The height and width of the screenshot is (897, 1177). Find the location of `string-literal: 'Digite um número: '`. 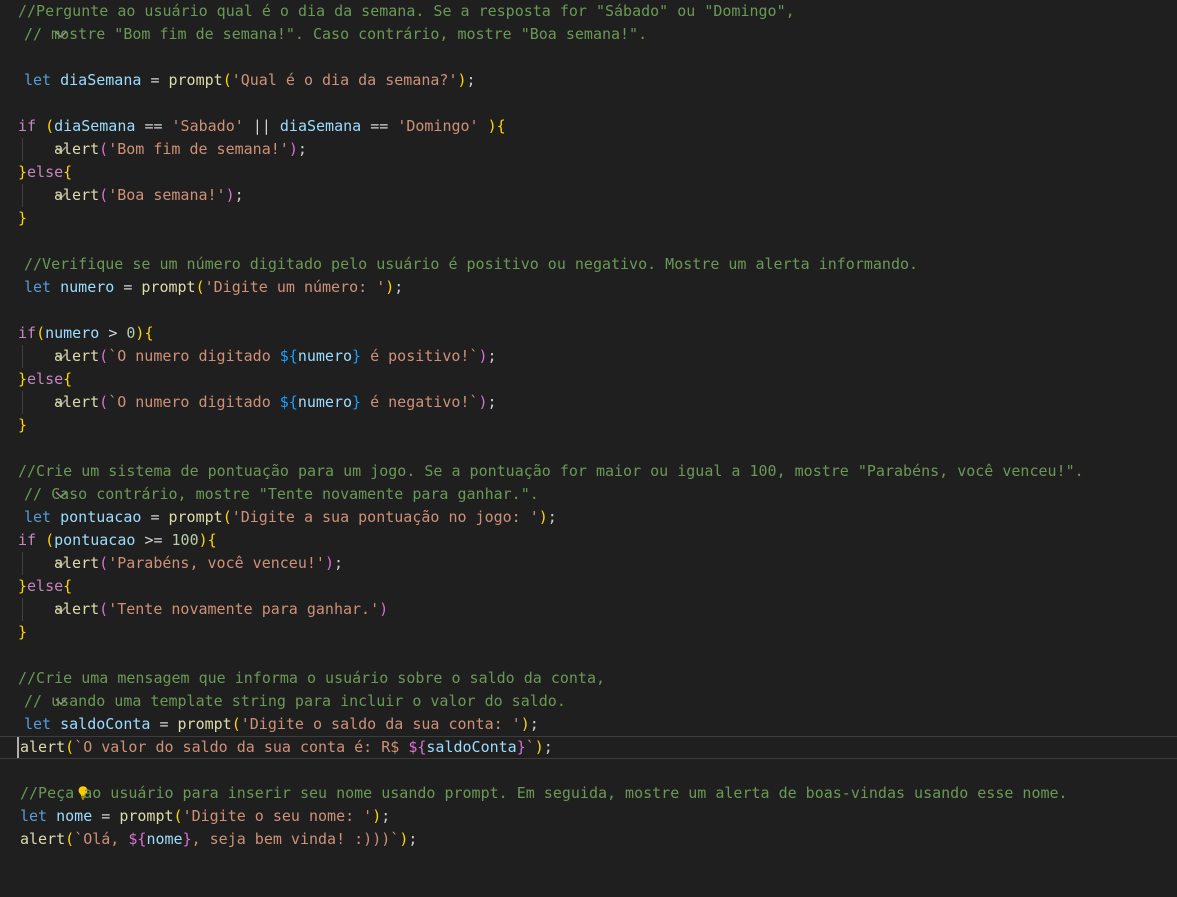

string-literal: 'Digite um número: ' is located at coordinates (295, 287).